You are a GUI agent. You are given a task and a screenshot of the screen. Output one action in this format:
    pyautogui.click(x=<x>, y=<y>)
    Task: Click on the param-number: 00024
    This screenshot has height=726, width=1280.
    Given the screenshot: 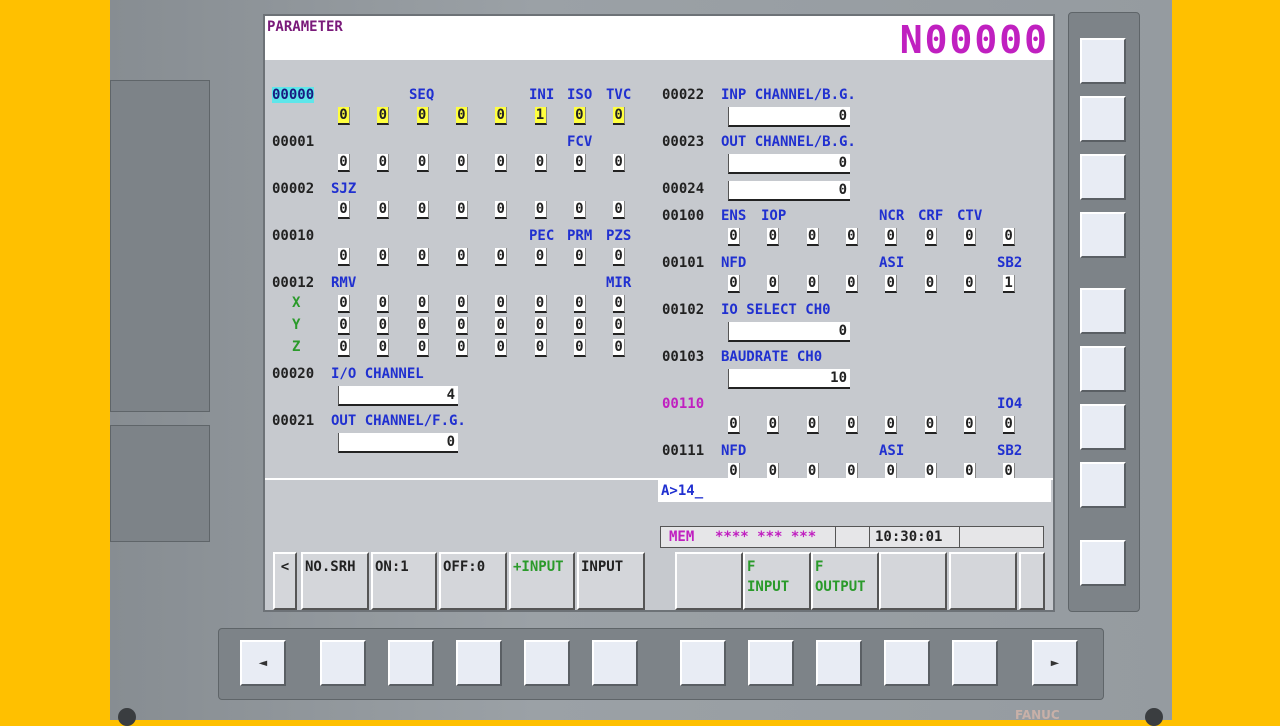 What is the action you would take?
    pyautogui.click(x=683, y=189)
    